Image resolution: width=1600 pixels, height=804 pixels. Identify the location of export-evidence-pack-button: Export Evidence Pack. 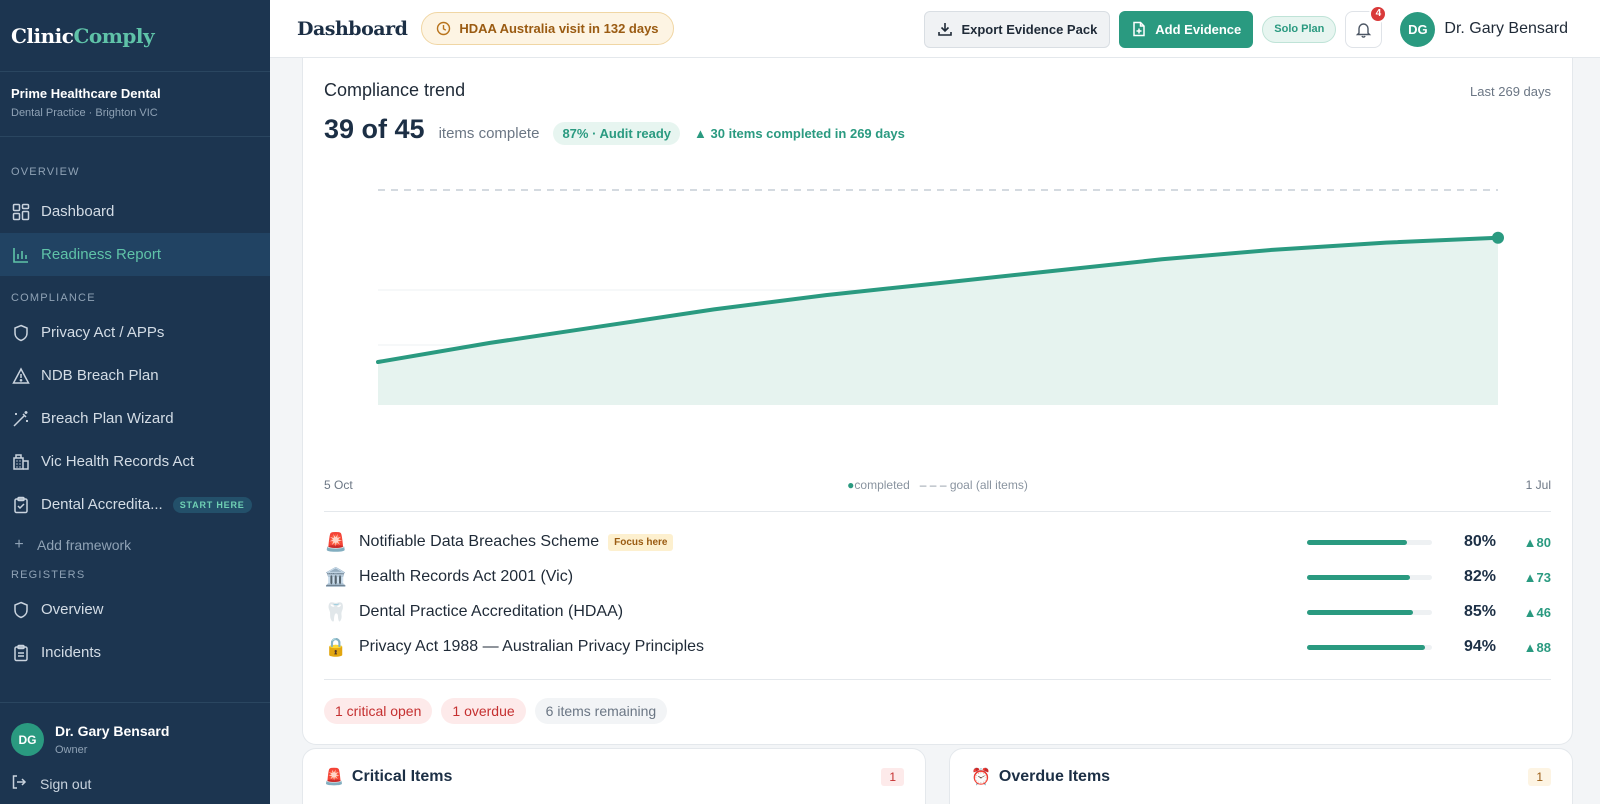
(1017, 29).